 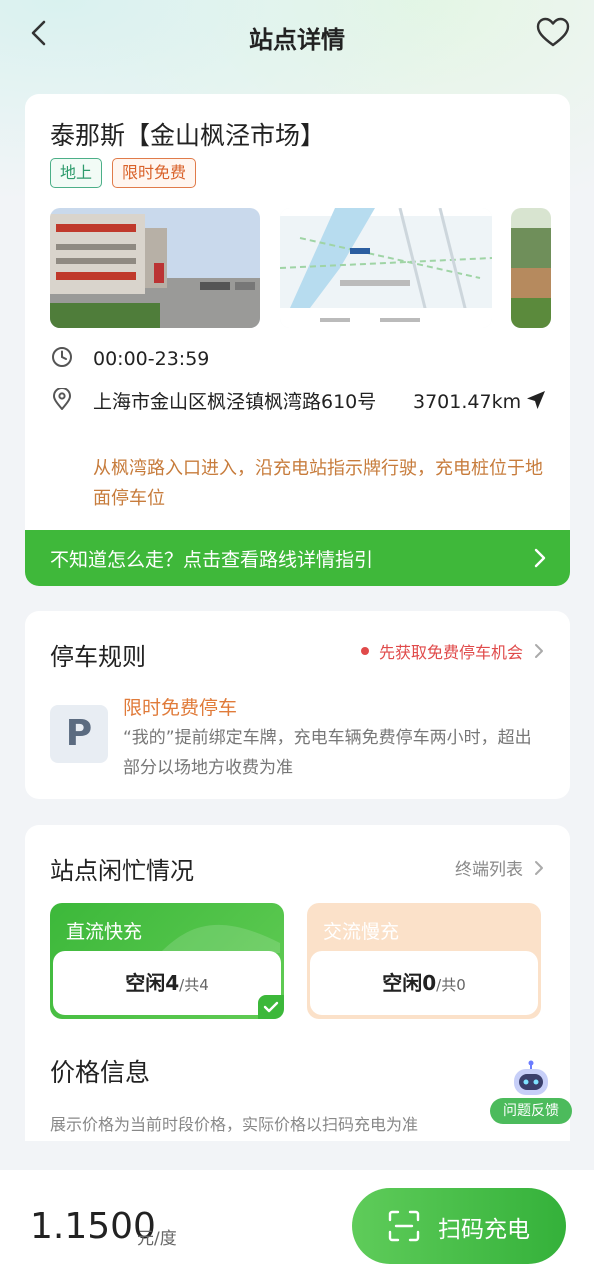 I want to click on bottom-action-bar: 1.1500 元/度 扫码充电, so click(x=297, y=1225).